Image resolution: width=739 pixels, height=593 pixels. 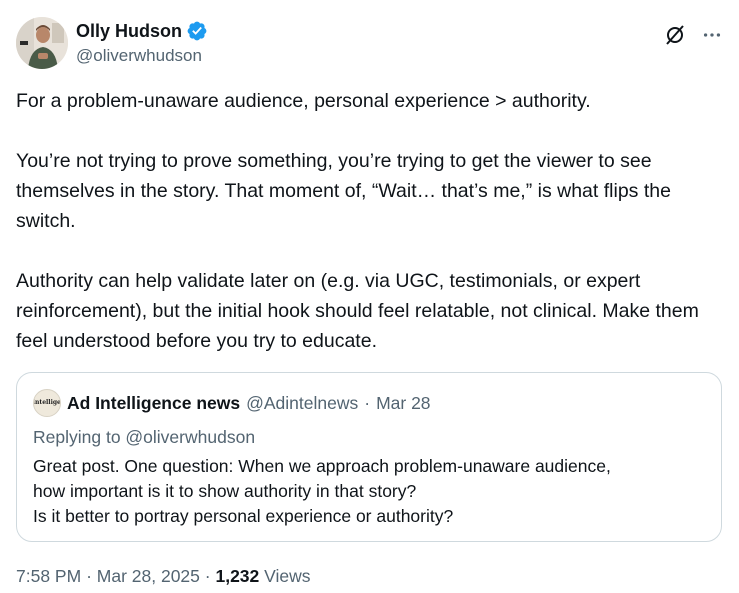 What do you see at coordinates (139, 56) in the screenshot?
I see `author-handle: @oliverwhudson` at bounding box center [139, 56].